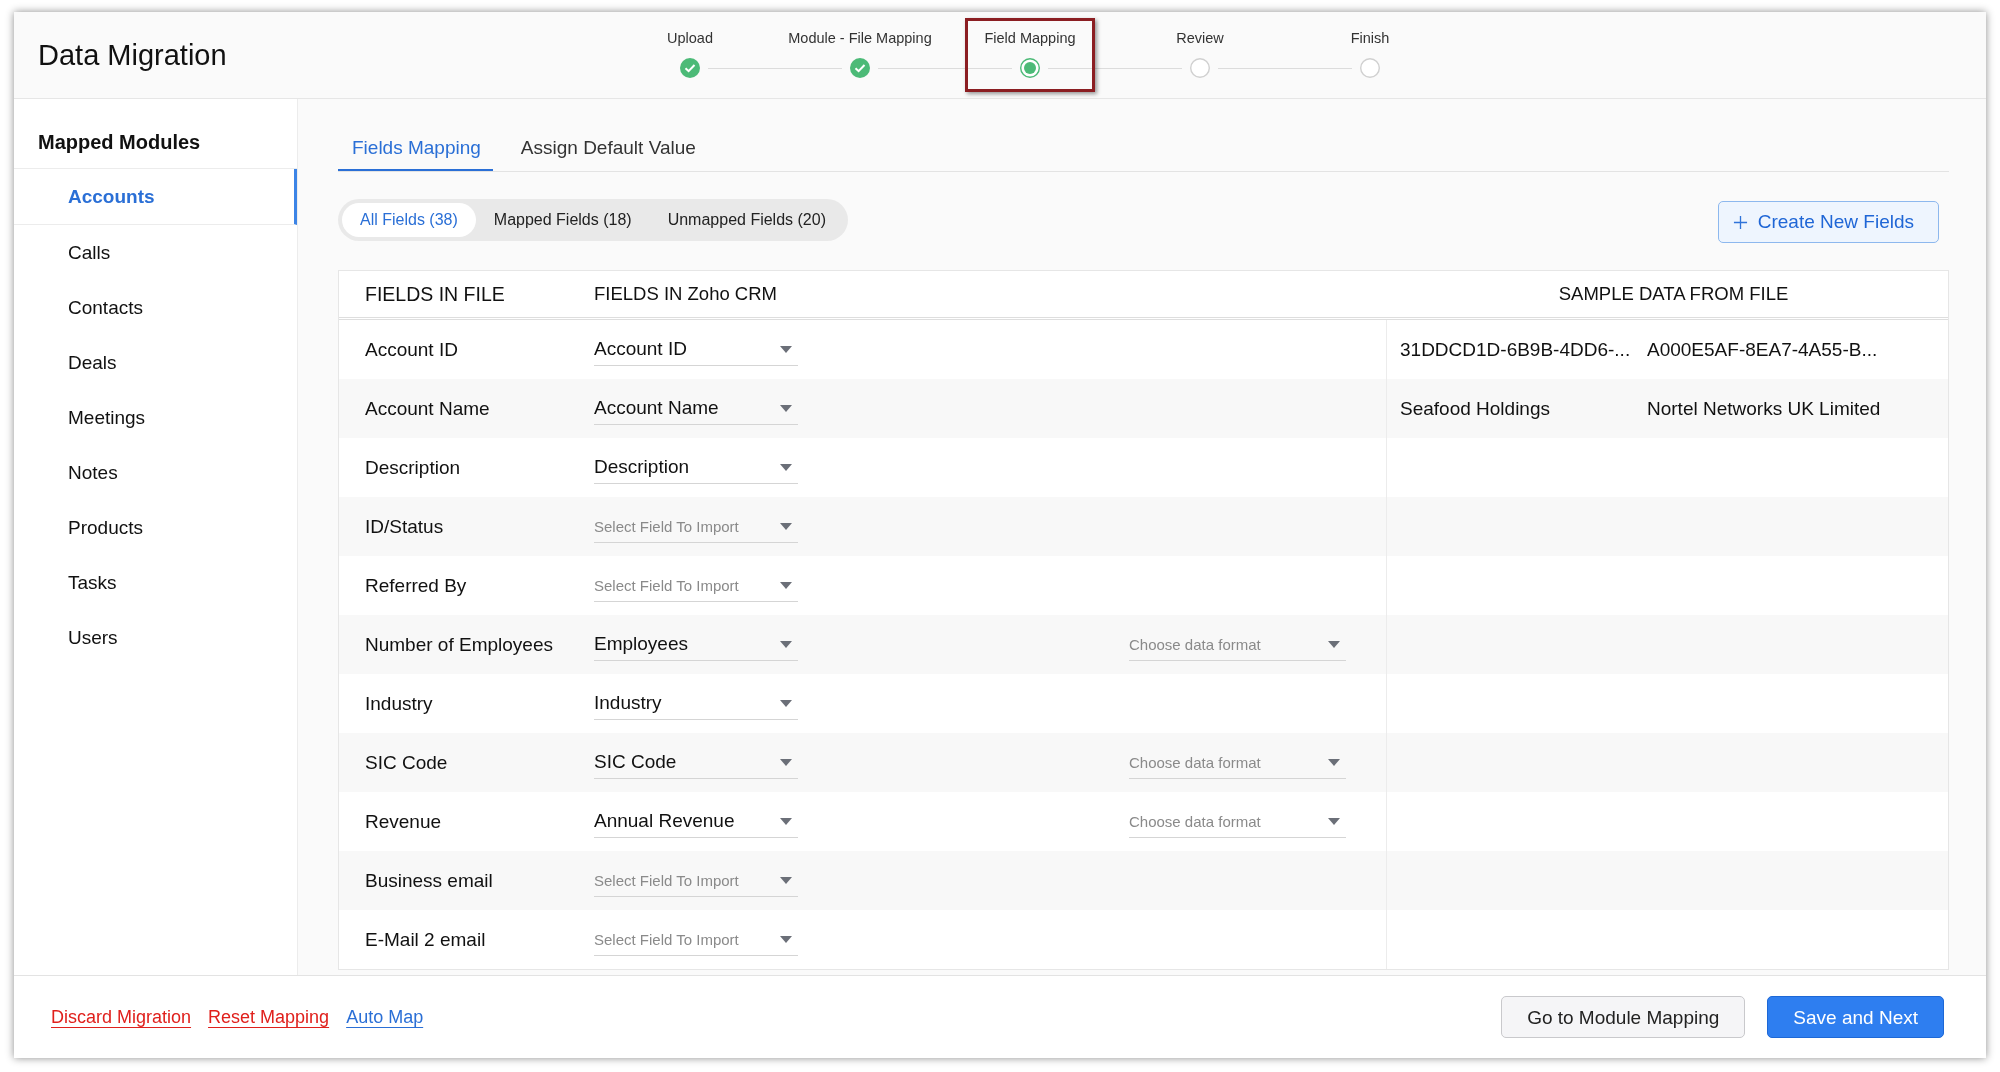 Image resolution: width=2000 pixels, height=1072 pixels. I want to click on footer-link: Auto Map, so click(385, 1017).